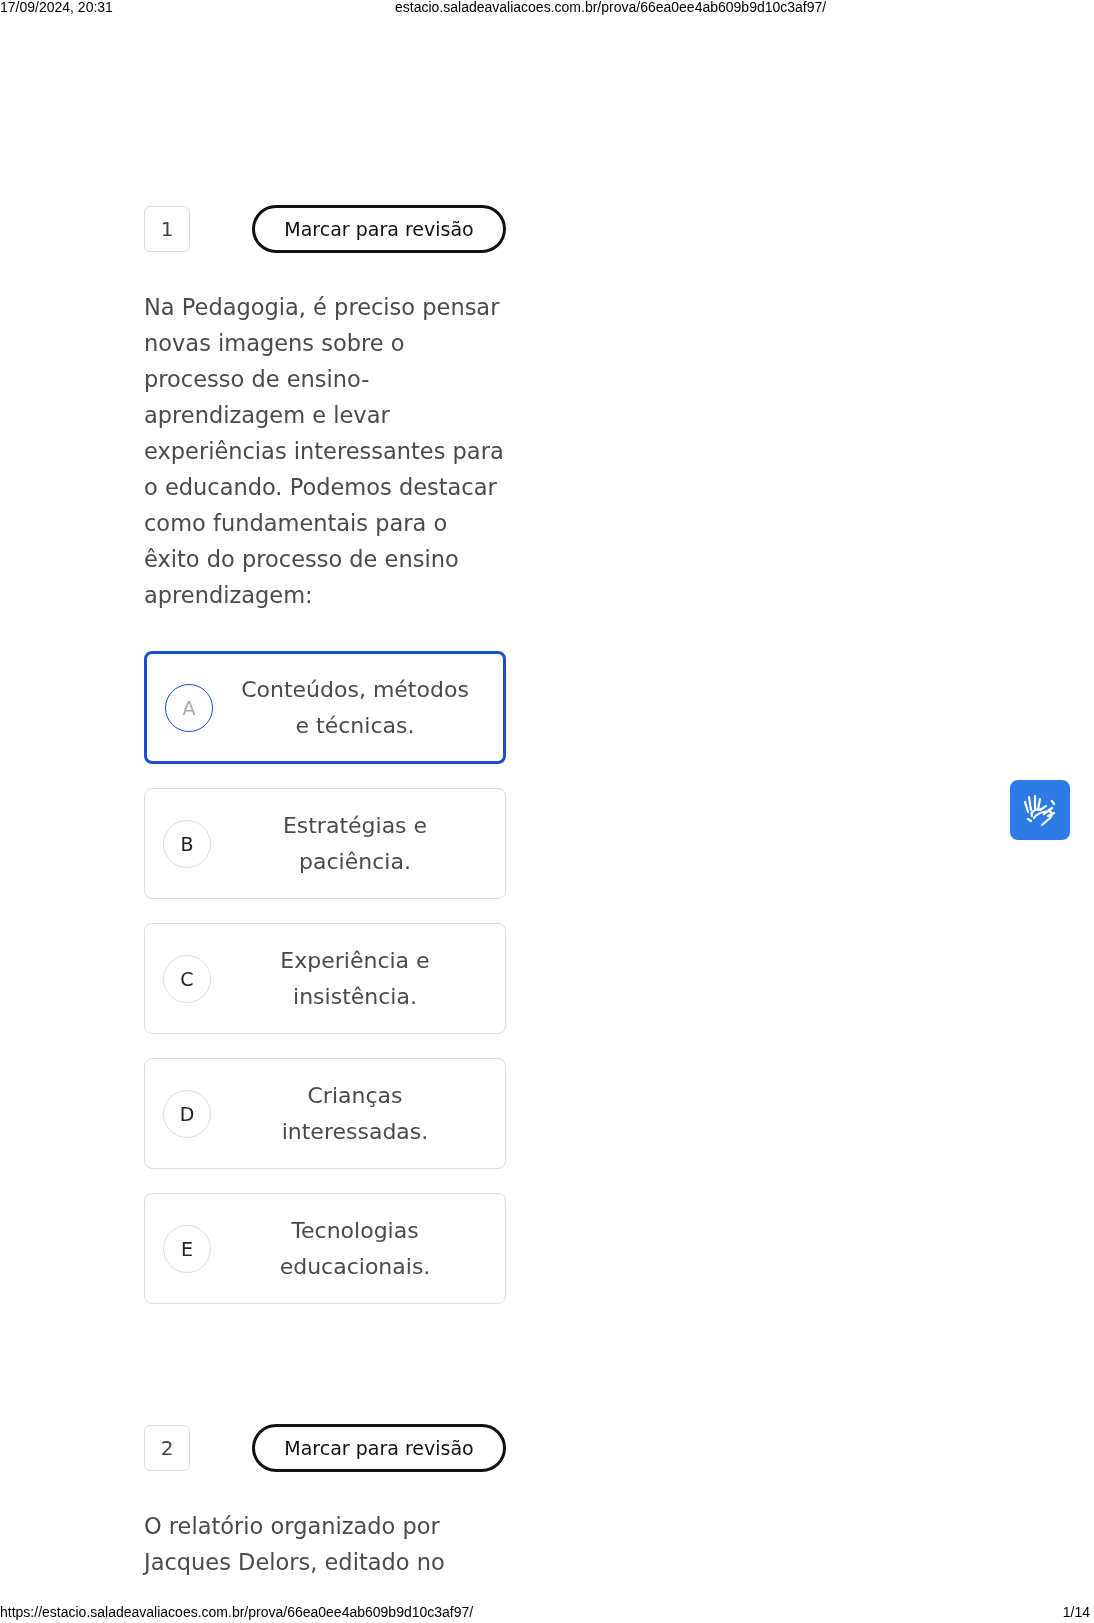  Describe the element at coordinates (355, 707) in the screenshot. I see `option-text: Conteúdos, métodos e técnicas.` at that location.